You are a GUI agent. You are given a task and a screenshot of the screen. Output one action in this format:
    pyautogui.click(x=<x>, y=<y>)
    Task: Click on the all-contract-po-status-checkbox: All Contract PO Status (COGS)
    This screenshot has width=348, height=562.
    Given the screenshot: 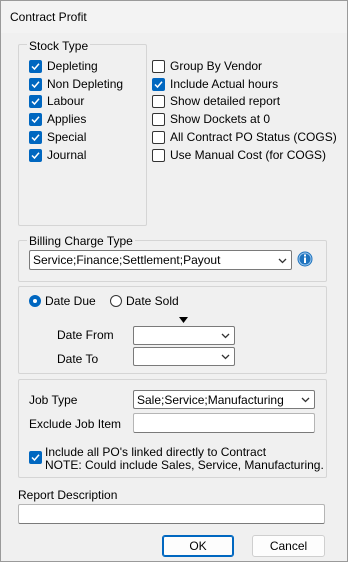 What is the action you would take?
    pyautogui.click(x=244, y=137)
    